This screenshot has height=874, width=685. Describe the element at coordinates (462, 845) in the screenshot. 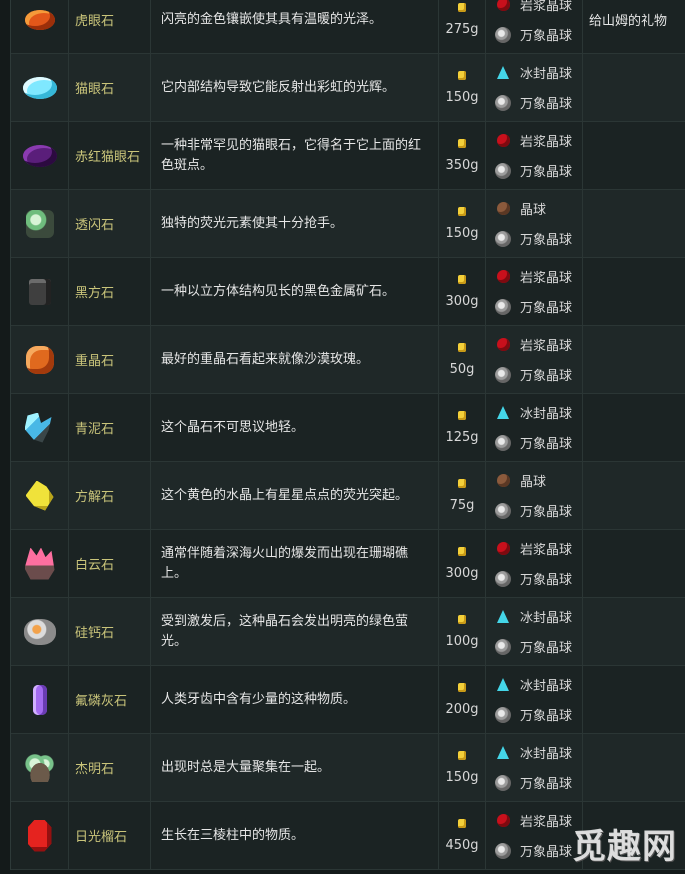

I see `gem-price: 450g` at that location.